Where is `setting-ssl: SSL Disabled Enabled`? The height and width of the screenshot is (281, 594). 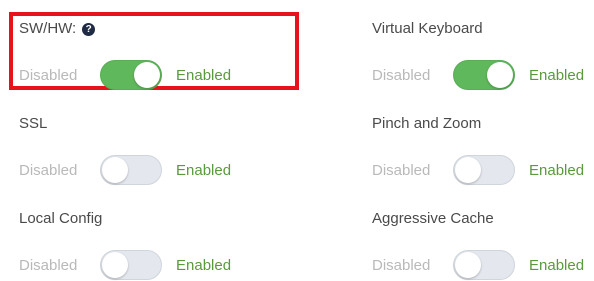
setting-ssl: SSL Disabled Enabled is located at coordinates (125, 150).